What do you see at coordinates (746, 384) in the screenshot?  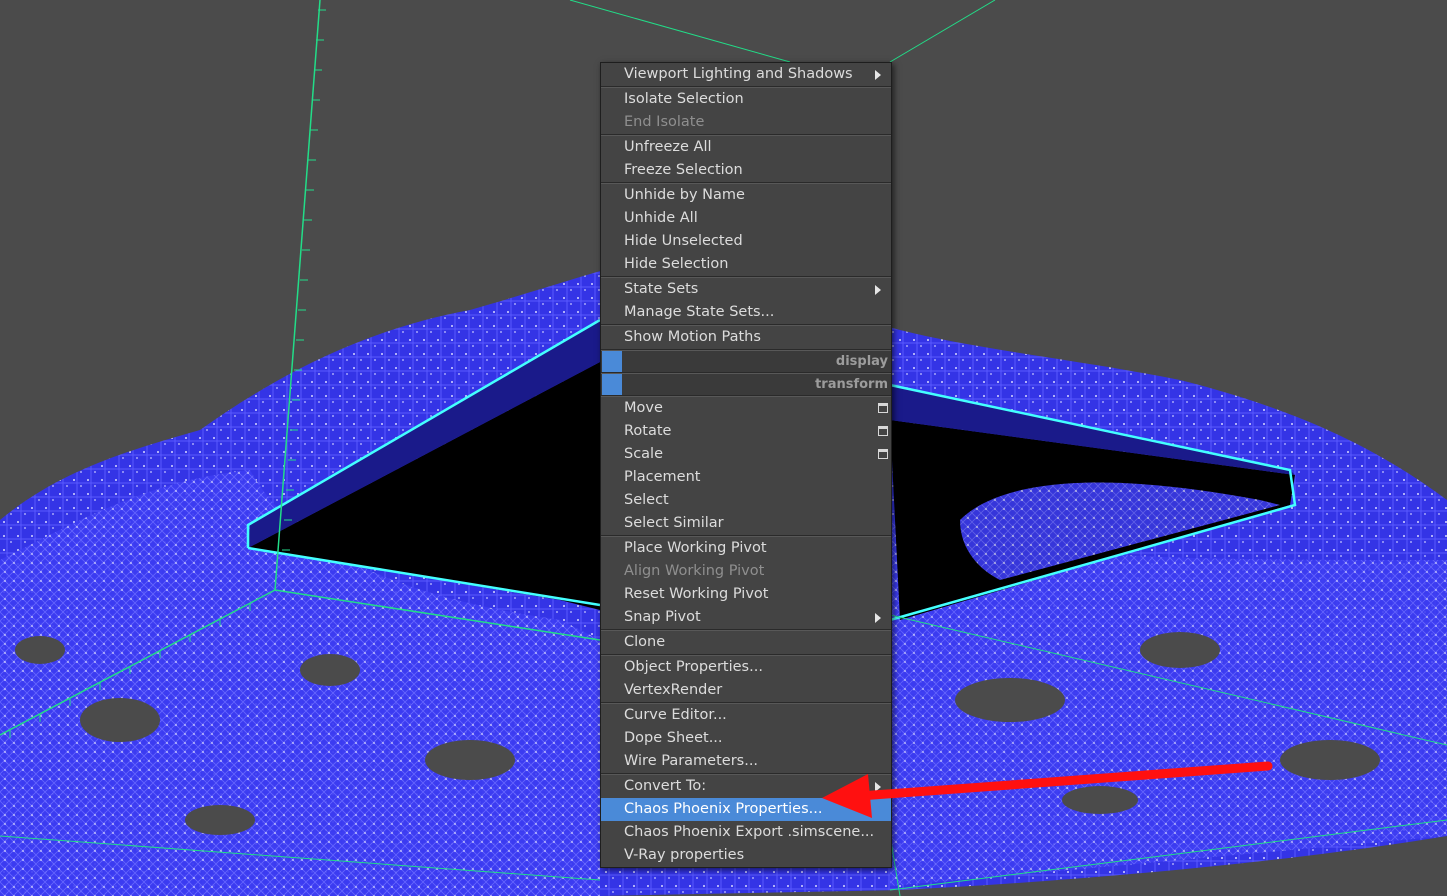 I see `quadrant-header-transform: transform` at bounding box center [746, 384].